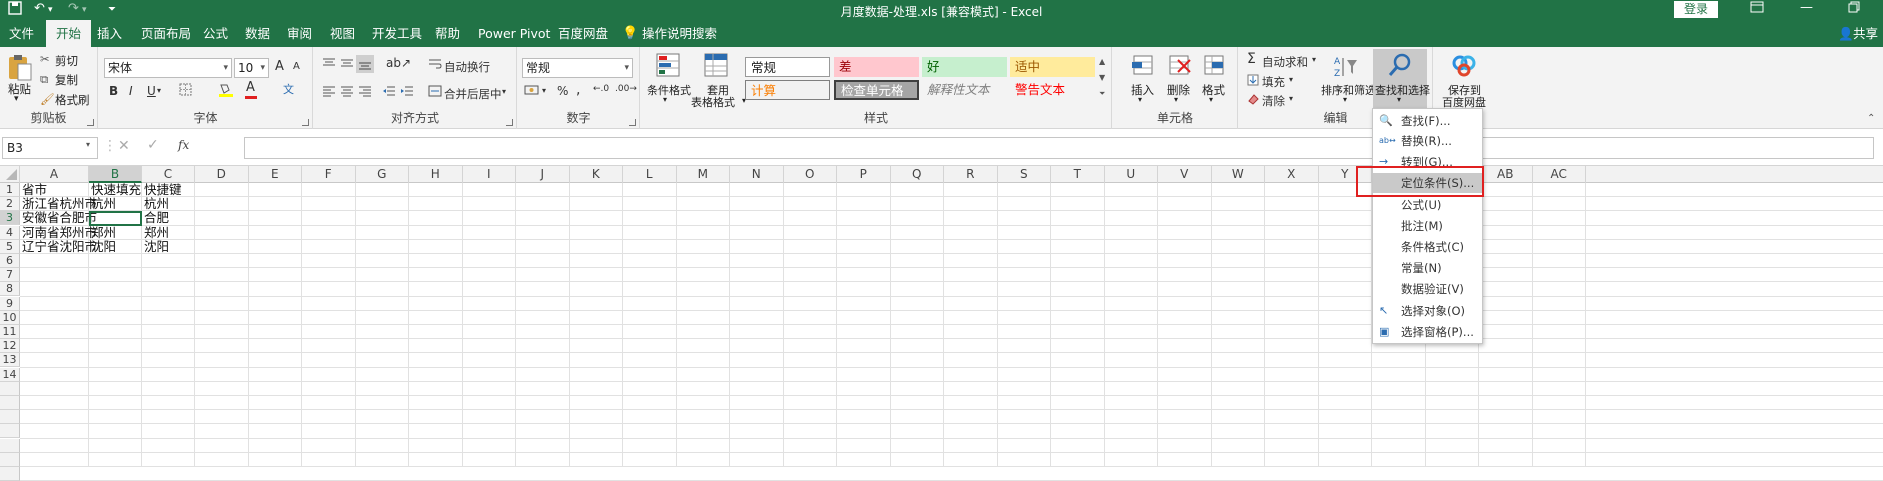  What do you see at coordinates (1427, 289) in the screenshot?
I see `menu-item: 数据验证(V)` at bounding box center [1427, 289].